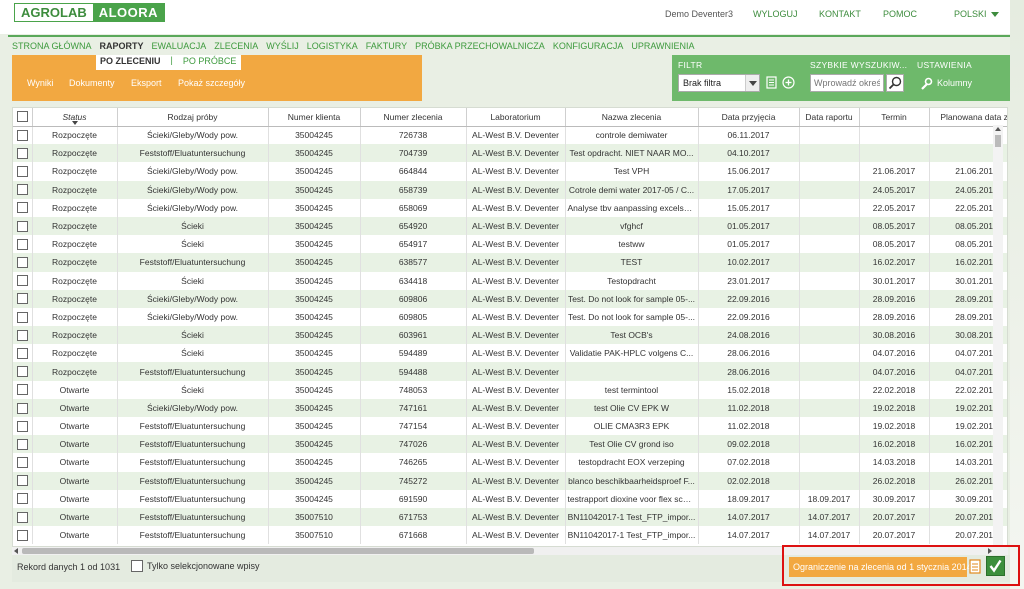 The image size is (1024, 589). I want to click on scroll-up-icon, so click(998, 129).